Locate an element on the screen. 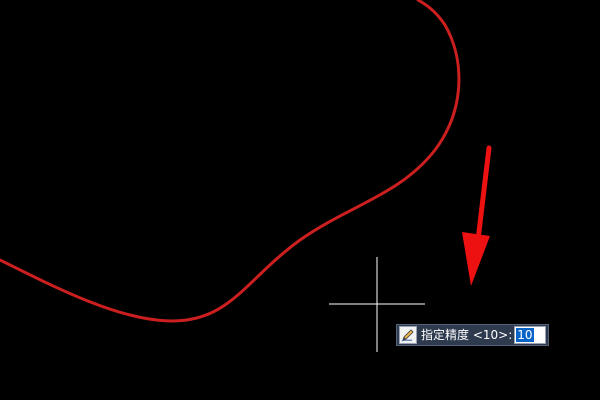 The height and width of the screenshot is (400, 600). precision-input-field: 10 is located at coordinates (530, 335).